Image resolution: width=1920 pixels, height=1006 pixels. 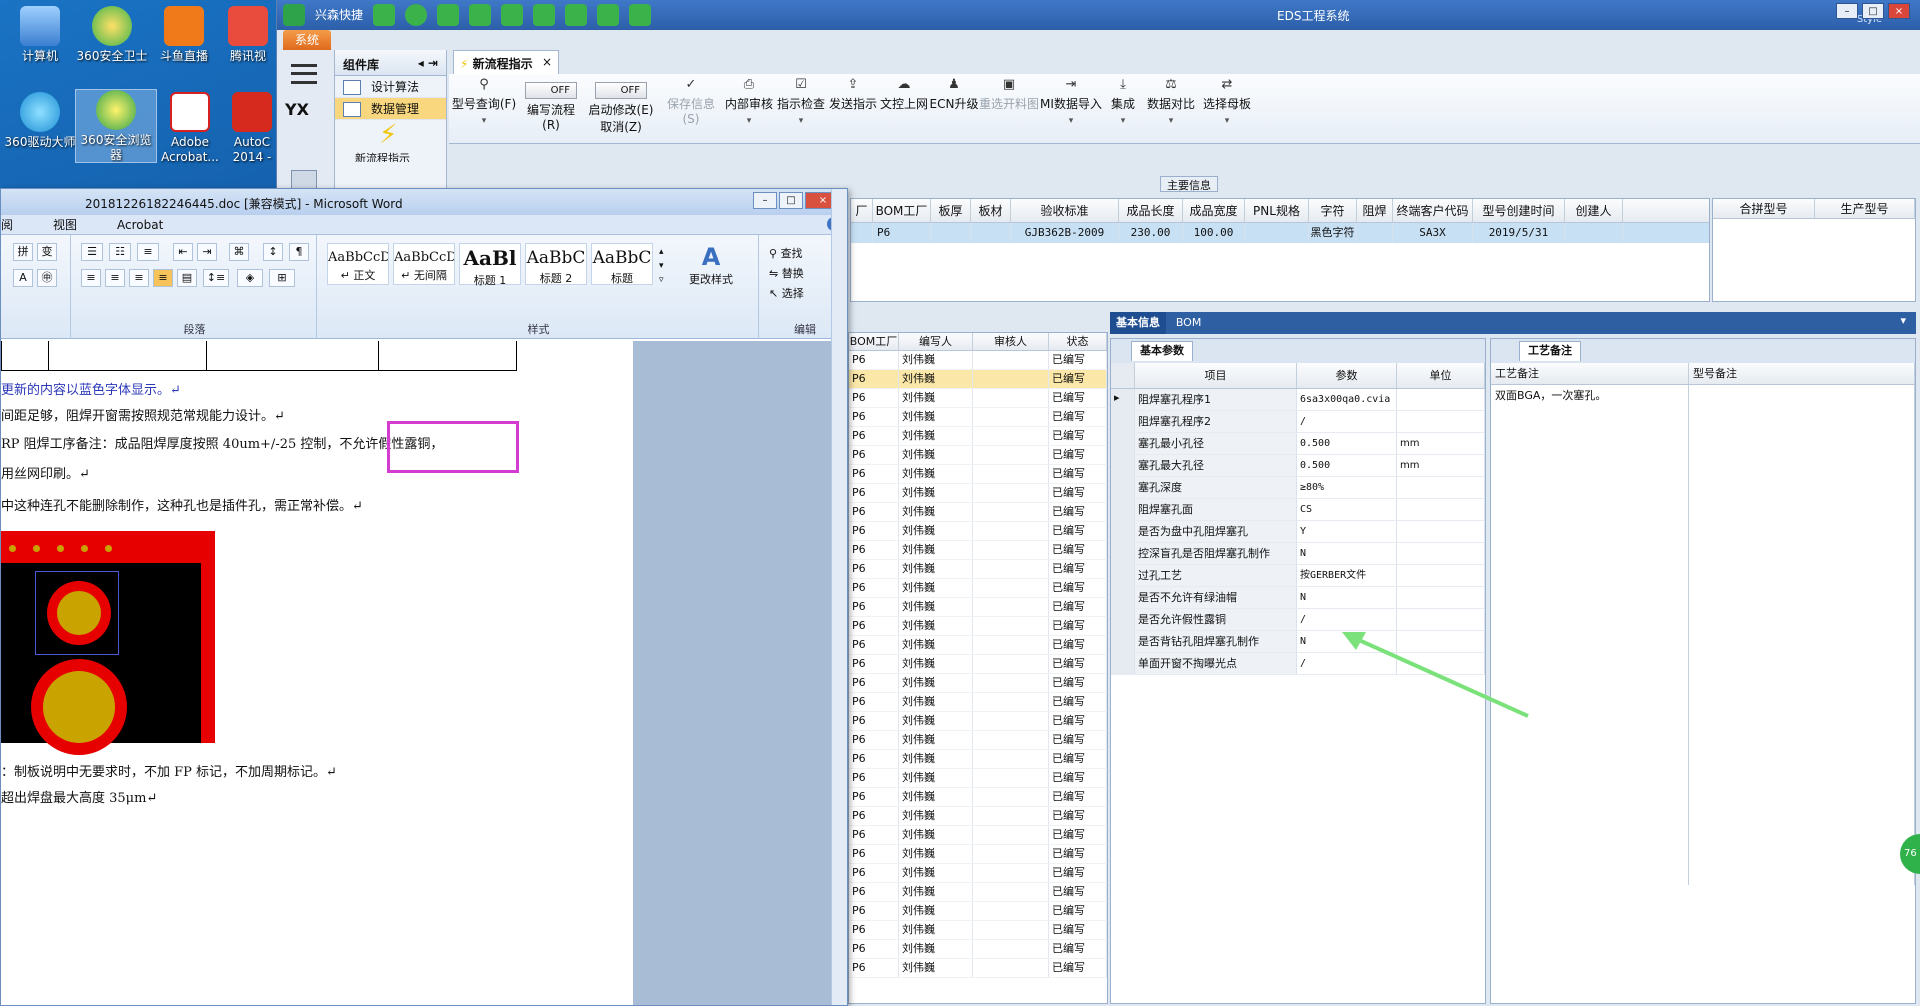 I want to click on align-left-icon: ≡, so click(x=91, y=278).